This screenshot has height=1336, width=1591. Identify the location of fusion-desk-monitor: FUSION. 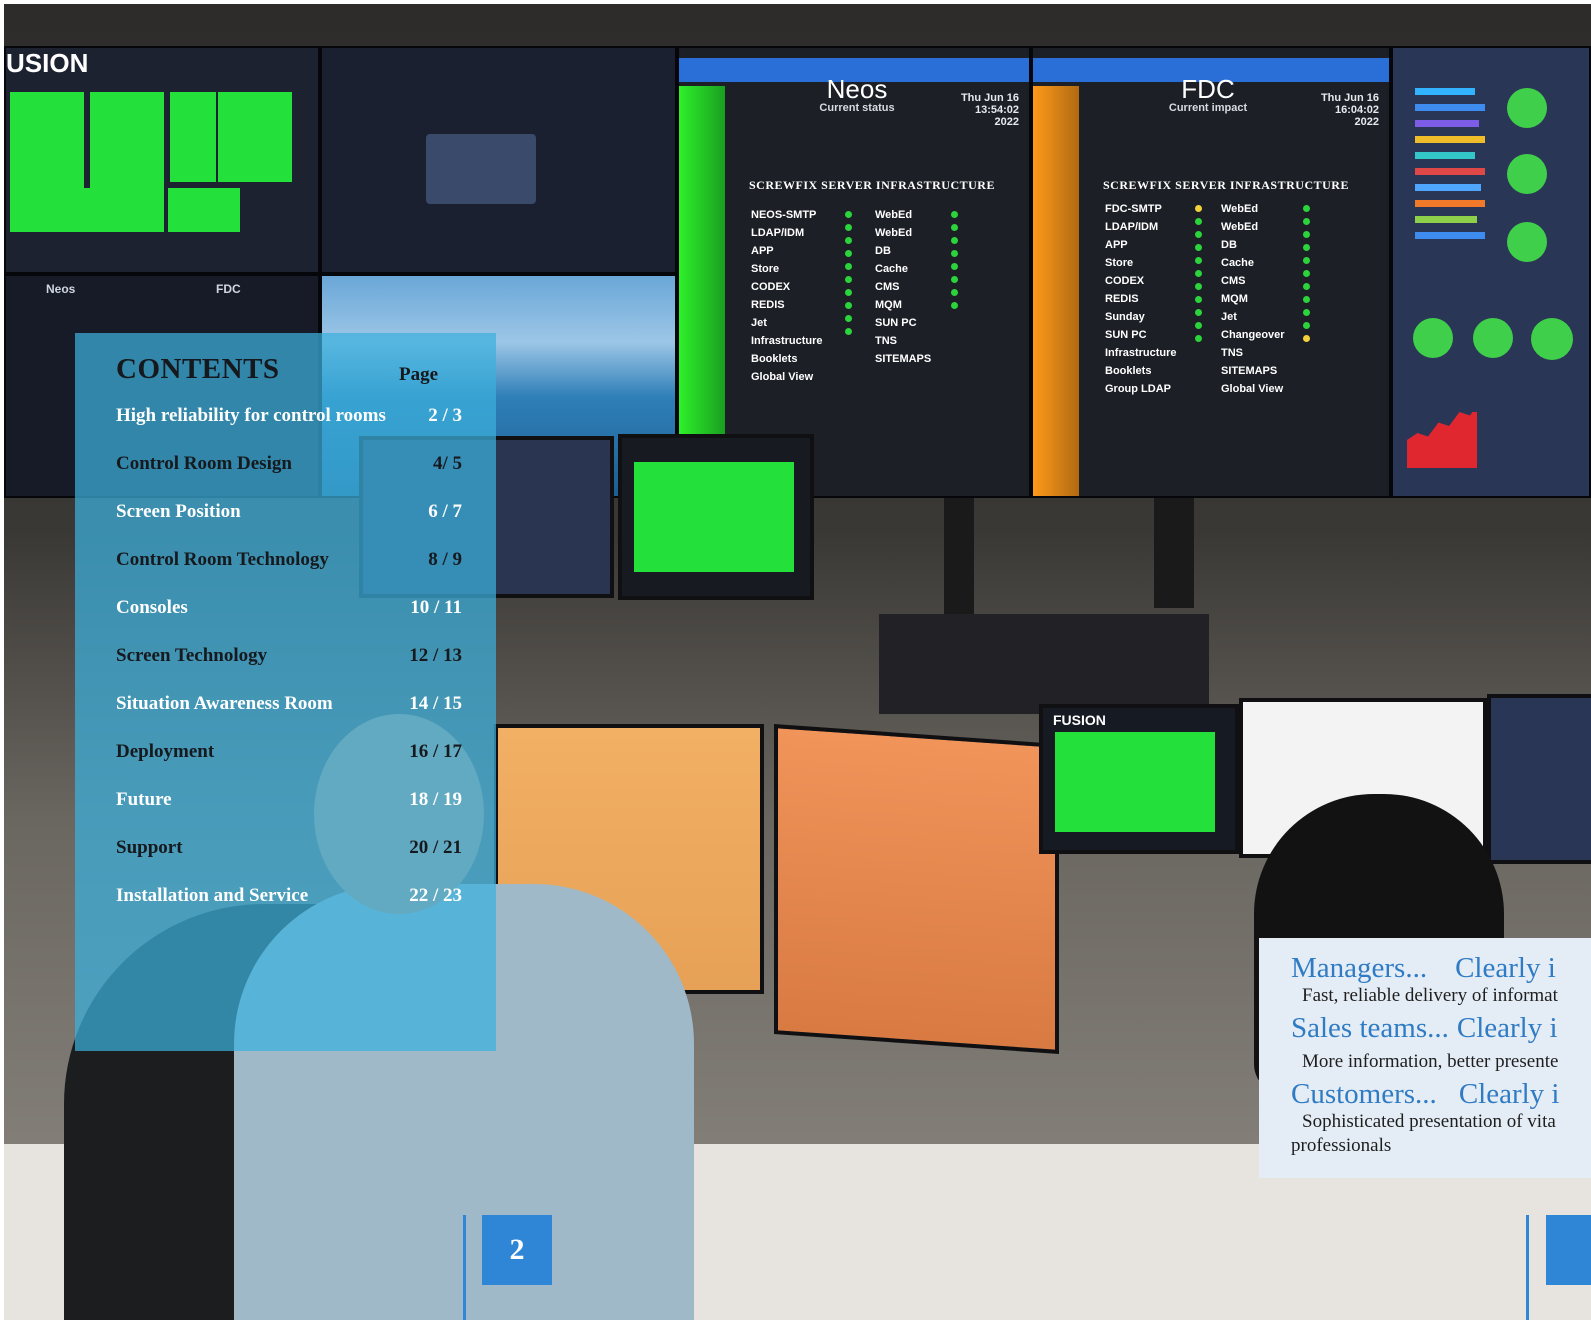
(1139, 779).